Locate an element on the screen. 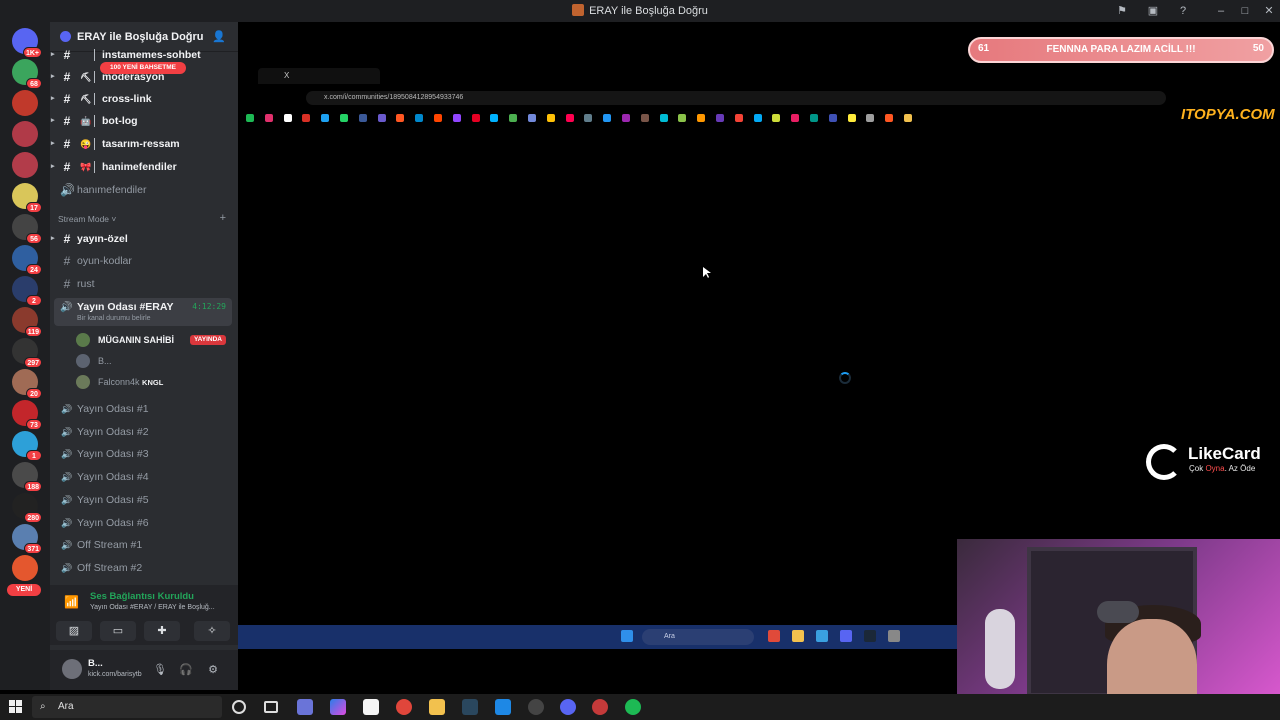 Image resolution: width=1280 pixels, height=720 pixels. copilot-icon is located at coordinates (338, 707).